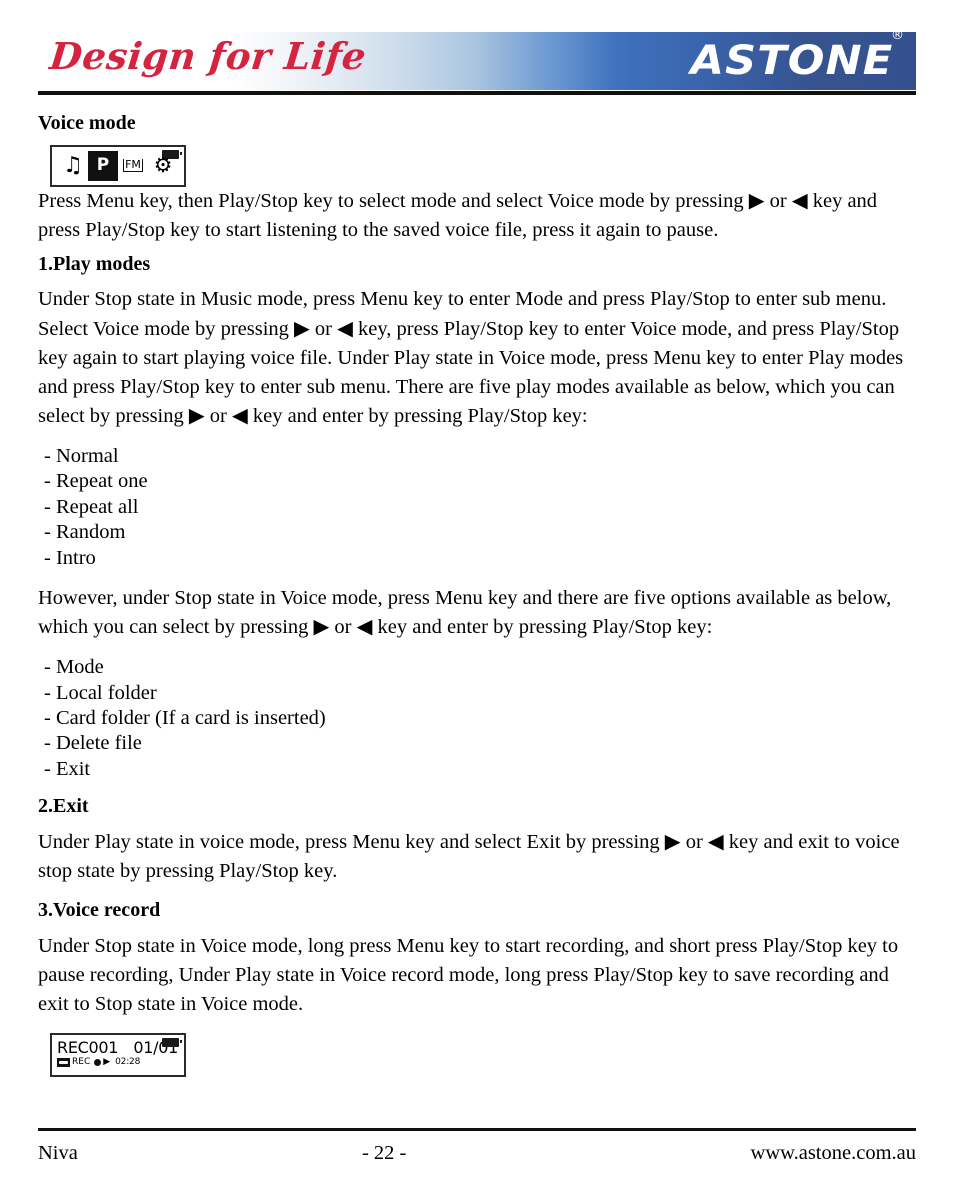 The width and height of the screenshot is (954, 1200). I want to click on settings-gear-icon: ⚙, so click(163, 165).